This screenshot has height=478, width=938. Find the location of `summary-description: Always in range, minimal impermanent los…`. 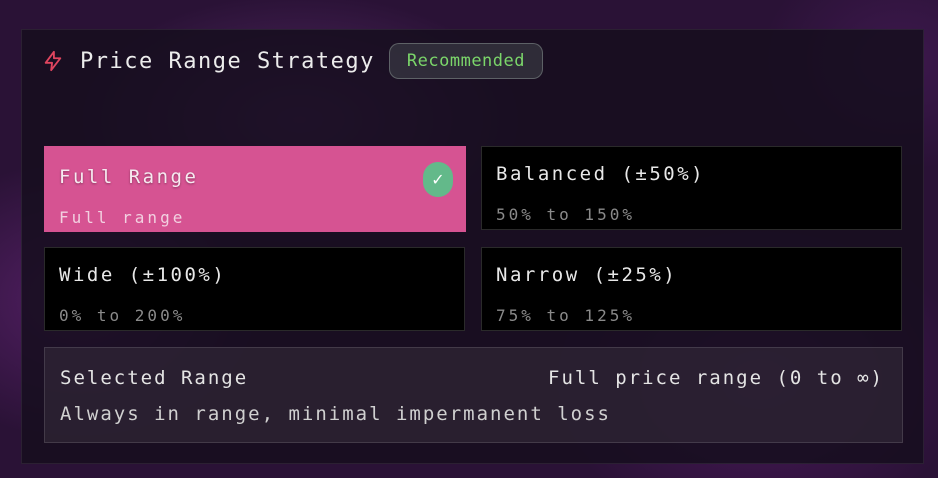

summary-description: Always in range, minimal impermanent los… is located at coordinates (335, 414).